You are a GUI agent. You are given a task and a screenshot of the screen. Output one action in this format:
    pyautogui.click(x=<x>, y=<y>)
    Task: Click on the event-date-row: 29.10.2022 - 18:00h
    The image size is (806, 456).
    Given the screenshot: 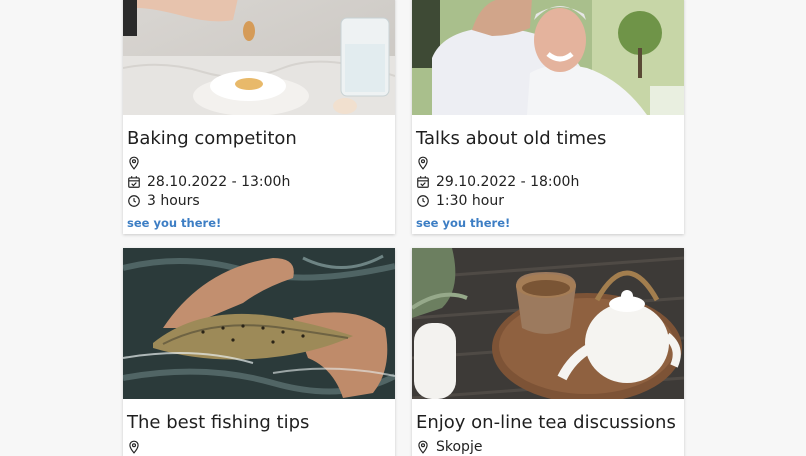 What is the action you would take?
    pyautogui.click(x=548, y=181)
    